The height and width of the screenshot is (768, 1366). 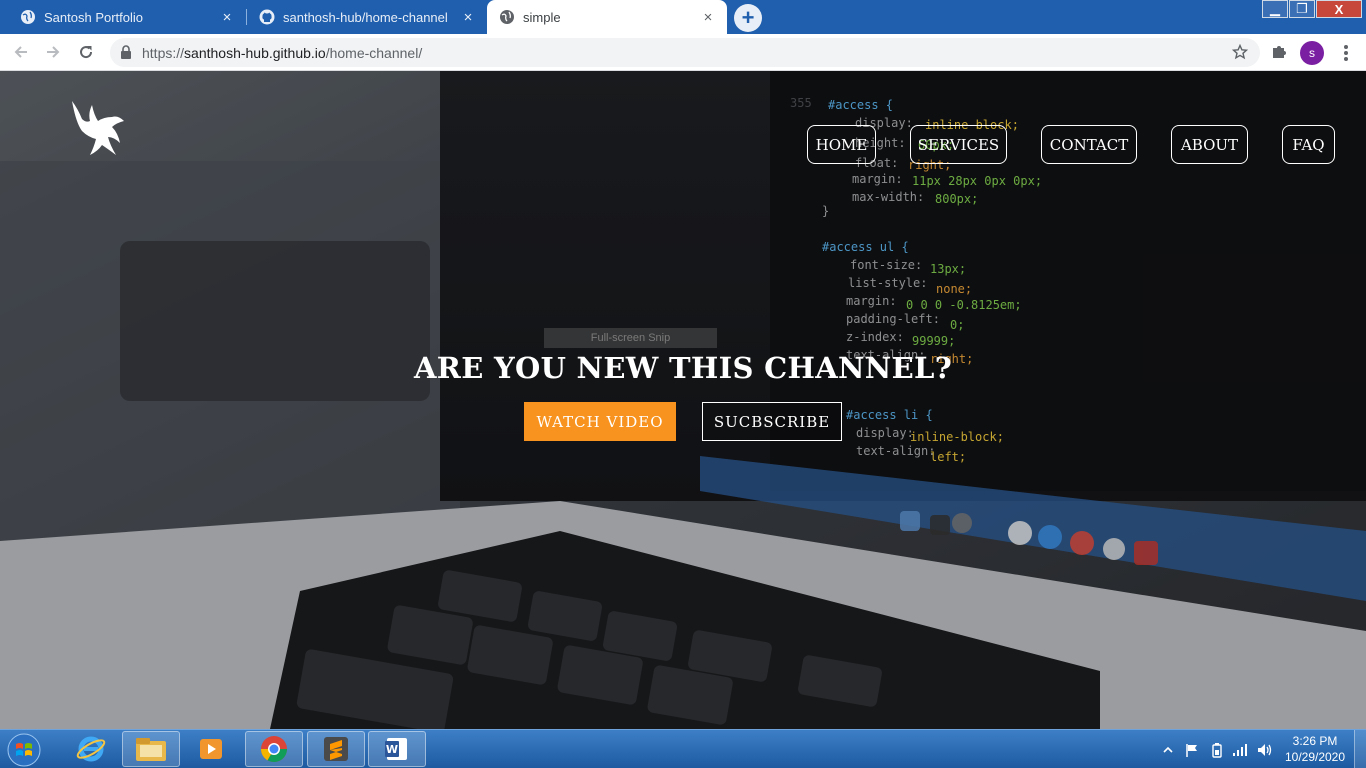 What do you see at coordinates (1089, 144) in the screenshot?
I see `nav-contact: CONTACT` at bounding box center [1089, 144].